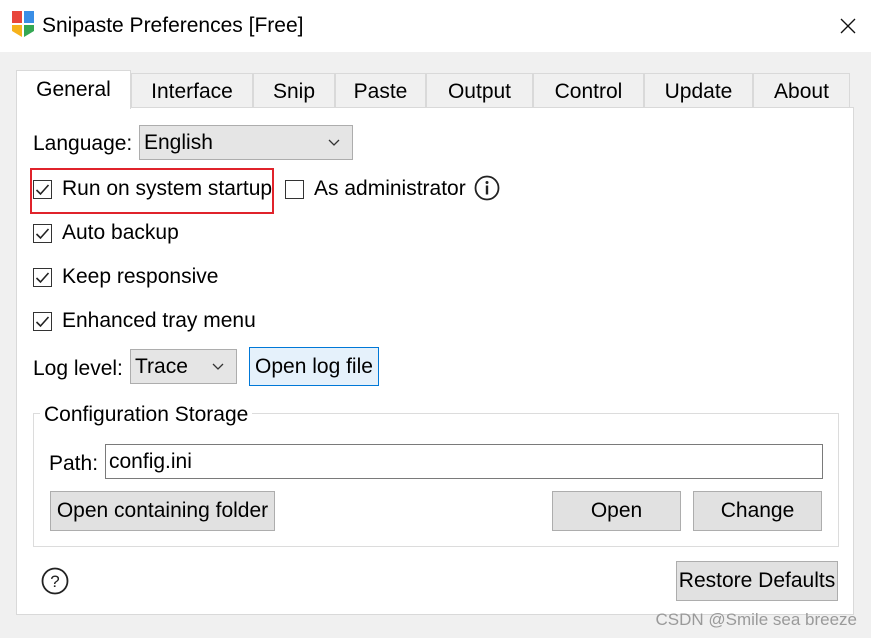 The width and height of the screenshot is (871, 638). What do you see at coordinates (167, 188) in the screenshot?
I see `run-on-startup-label: Run on system startup` at bounding box center [167, 188].